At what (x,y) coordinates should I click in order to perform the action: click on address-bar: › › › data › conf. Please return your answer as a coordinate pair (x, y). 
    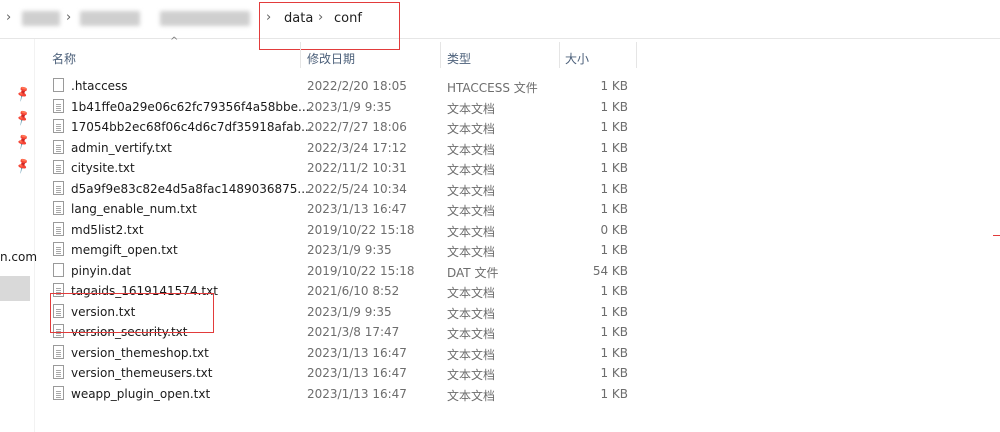
    Looking at the image, I should click on (500, 19).